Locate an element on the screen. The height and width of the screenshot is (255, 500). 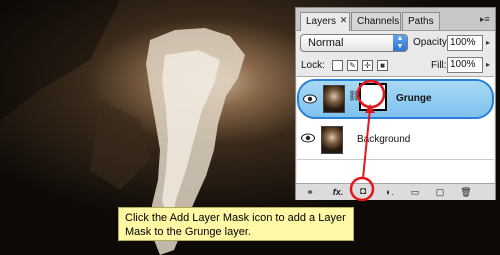
mask-highlight-ring is located at coordinates (371, 94).